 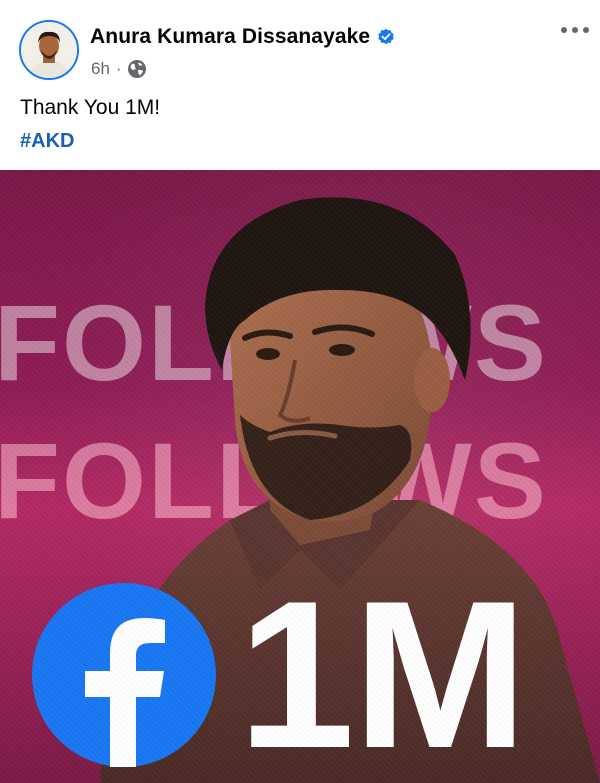 I want to click on more-options-button, so click(x=575, y=30).